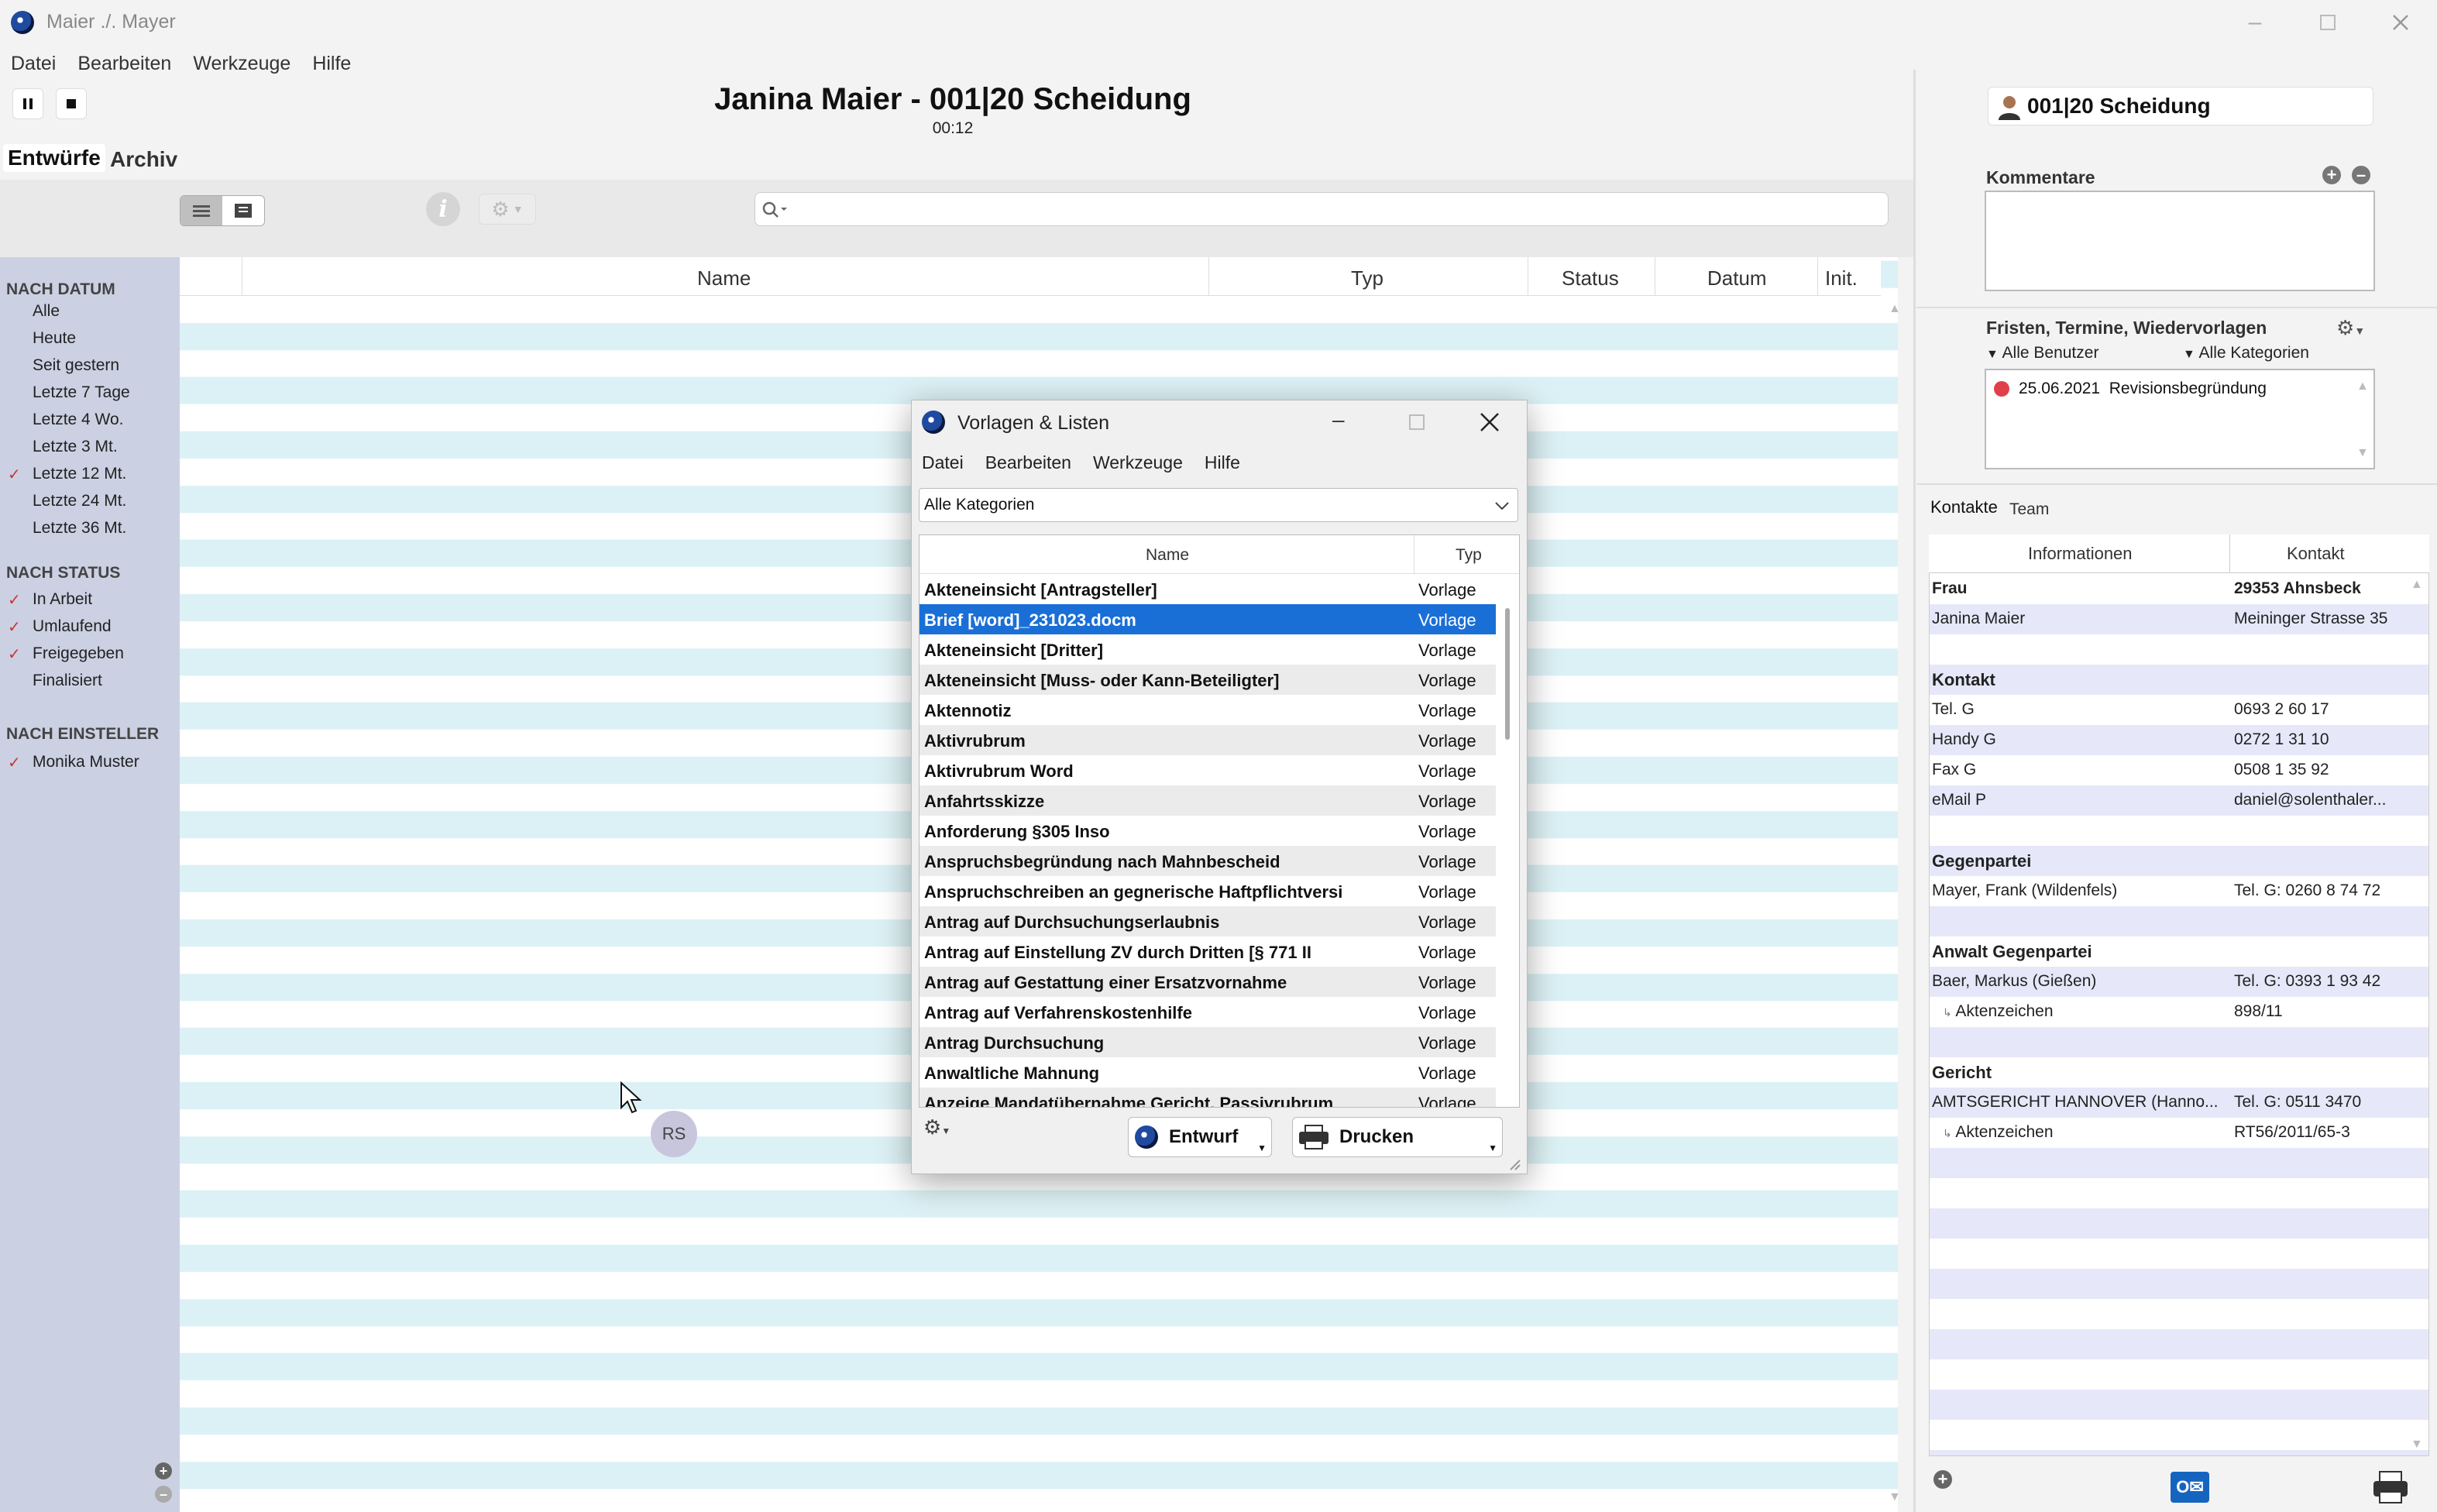  What do you see at coordinates (2080, 554) in the screenshot?
I see `col-informationen: Informationen` at bounding box center [2080, 554].